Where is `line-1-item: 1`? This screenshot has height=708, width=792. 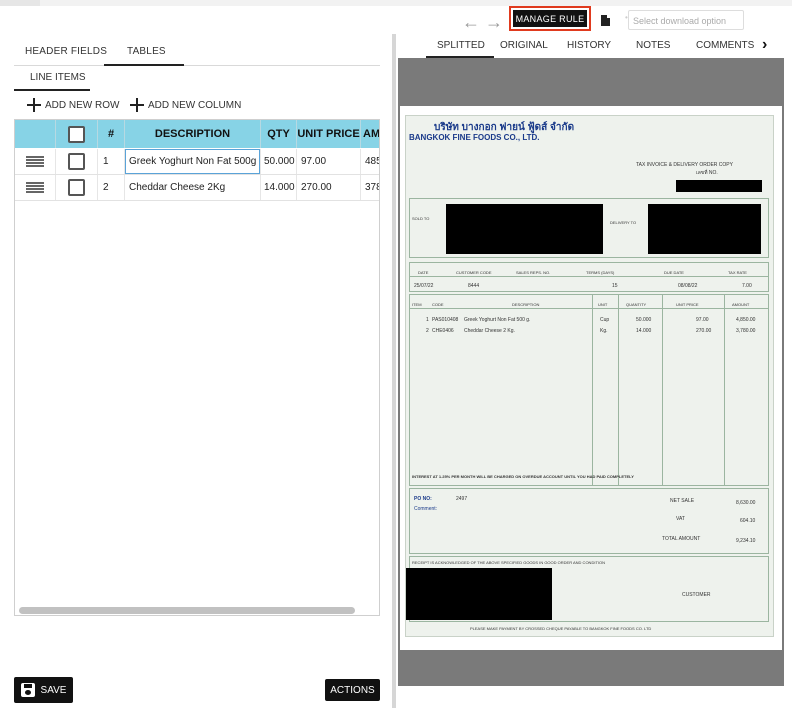 line-1-item: 1 is located at coordinates (427, 320).